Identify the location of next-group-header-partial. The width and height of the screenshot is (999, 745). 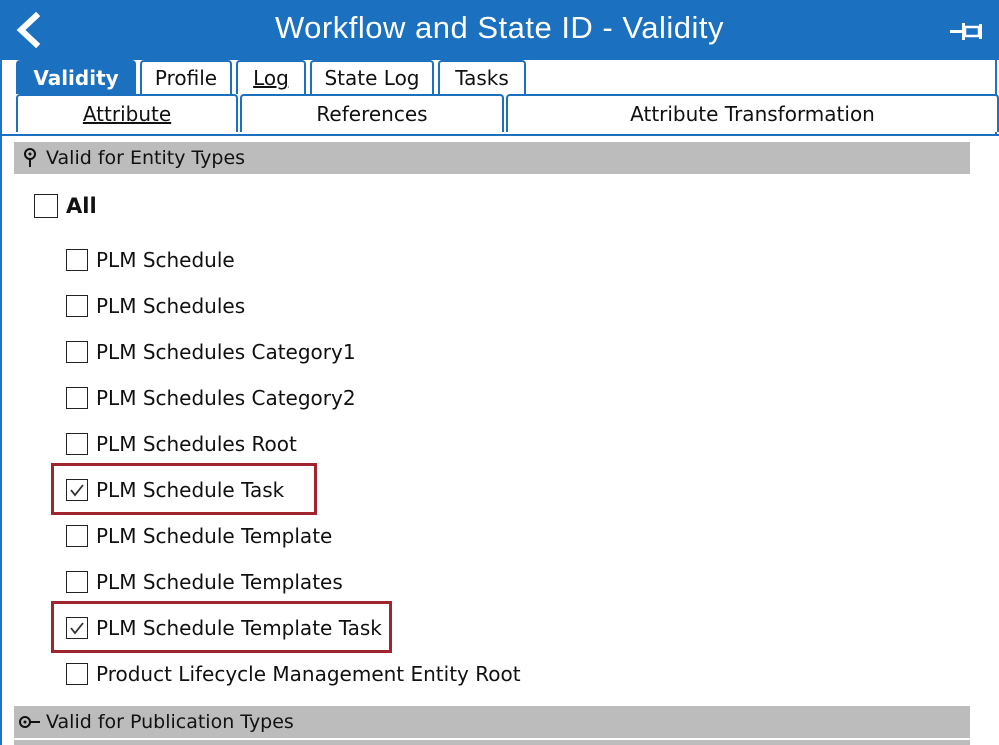
(492, 742).